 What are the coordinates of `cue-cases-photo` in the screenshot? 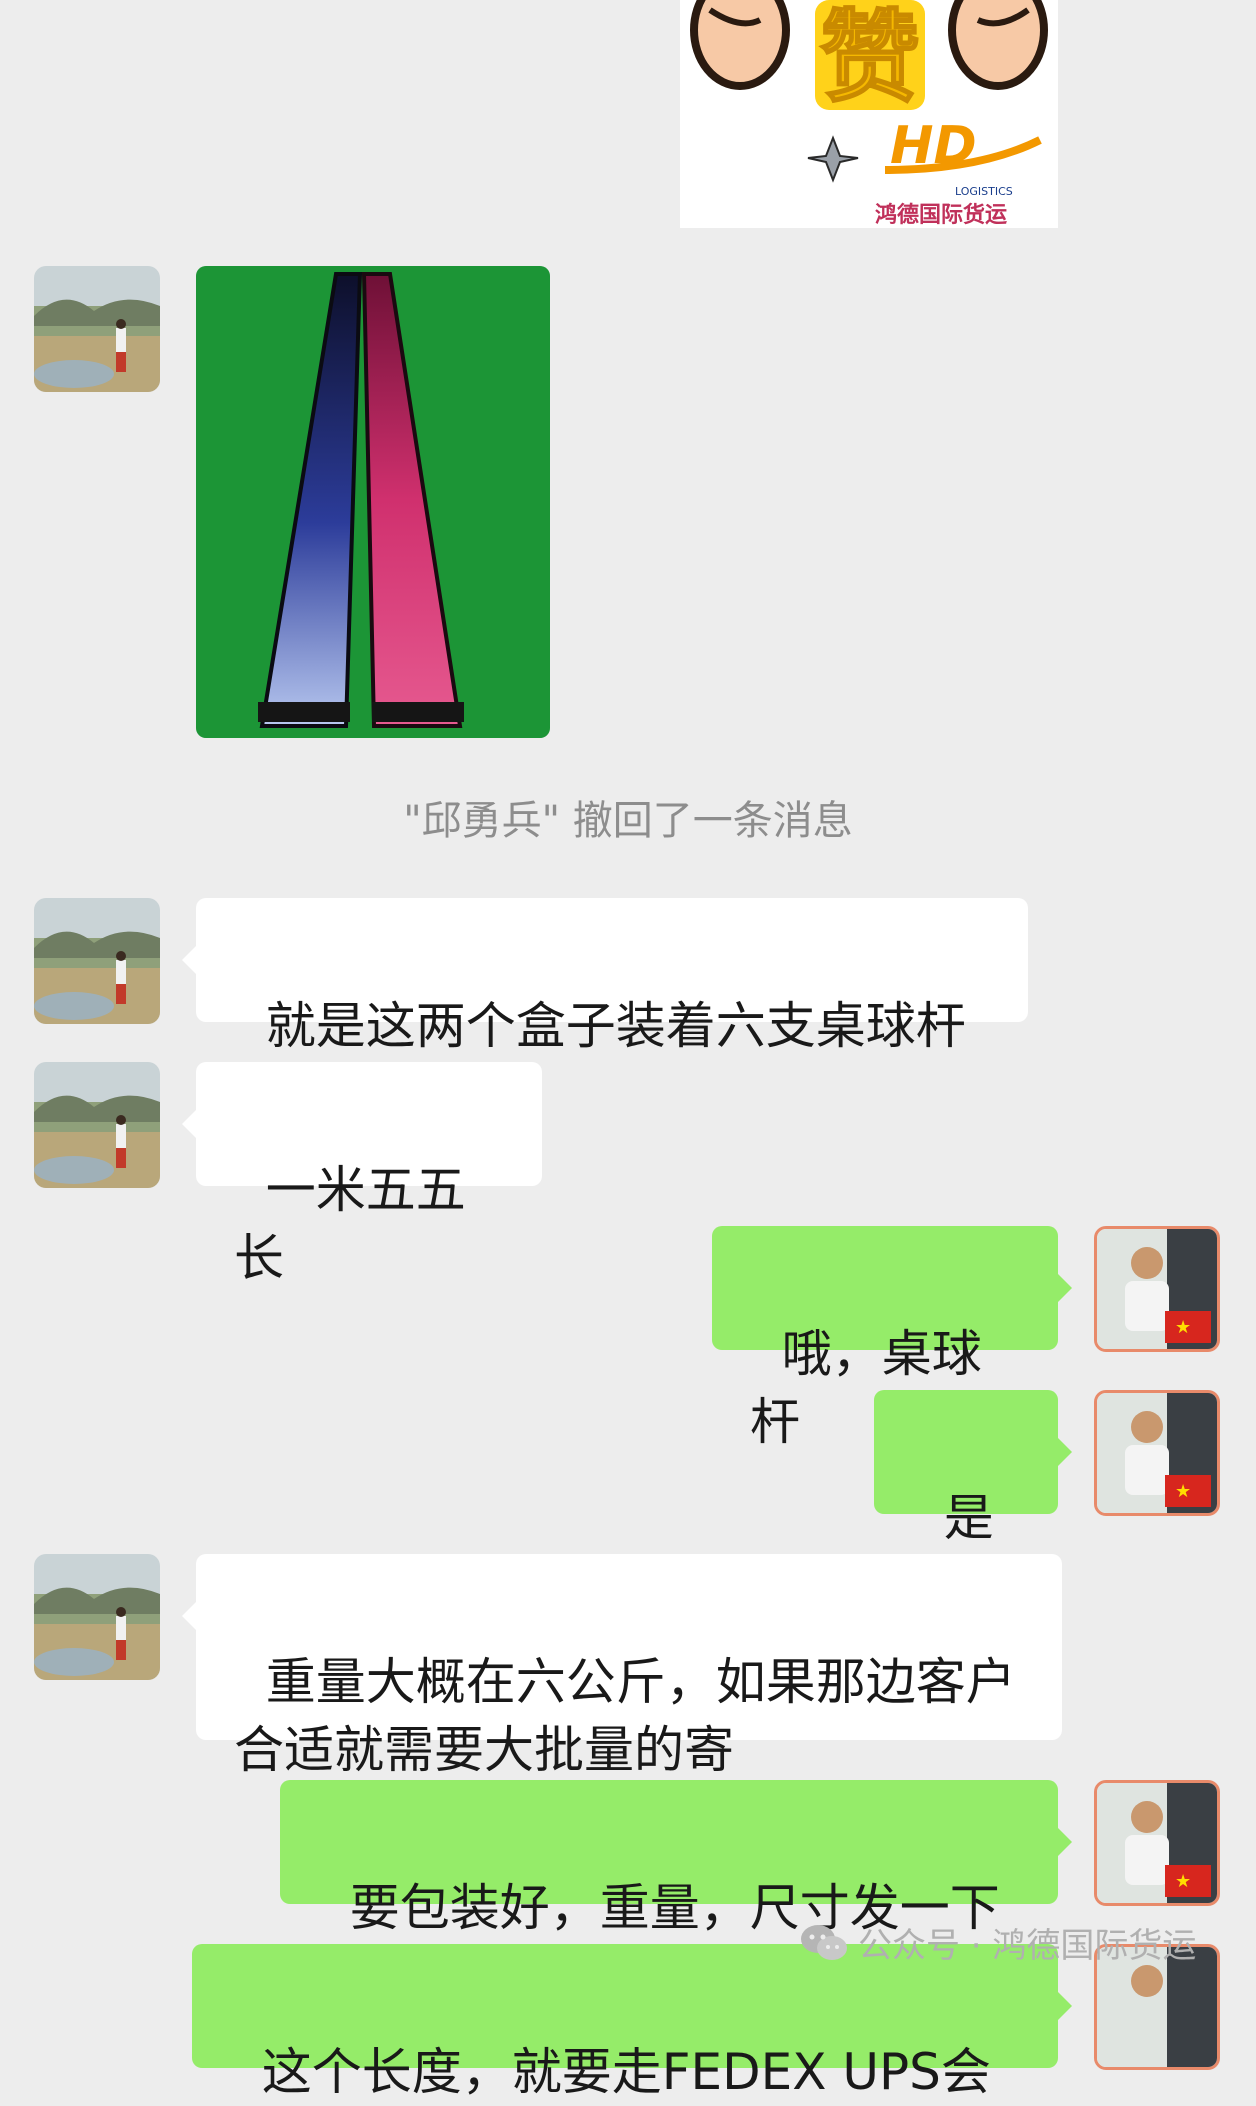 It's located at (373, 502).